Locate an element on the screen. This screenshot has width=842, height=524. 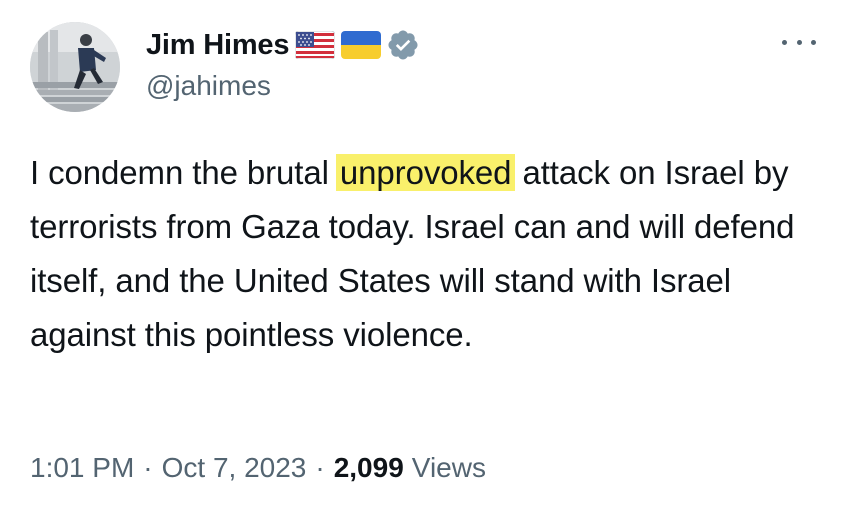
more-options-icon is located at coordinates (799, 42).